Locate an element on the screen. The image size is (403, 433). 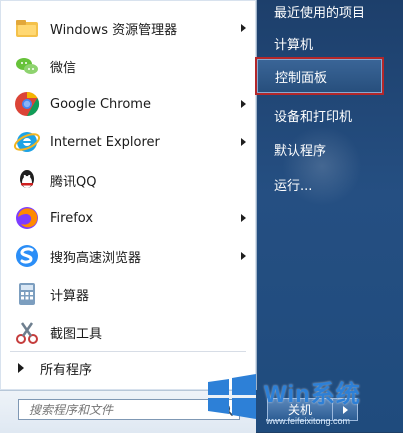
calculator-icon is located at coordinates (27, 294).